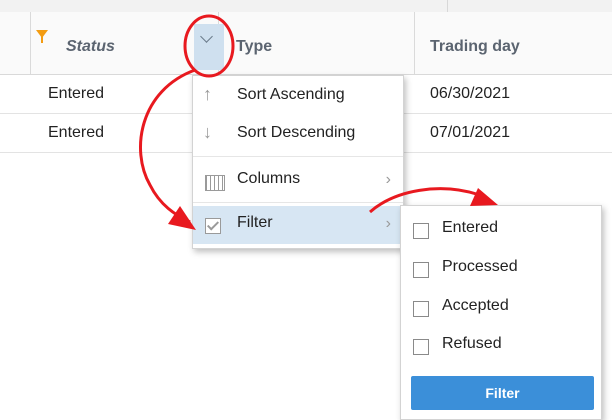  I want to click on menu-item-label: Sort Ascending, so click(291, 94).